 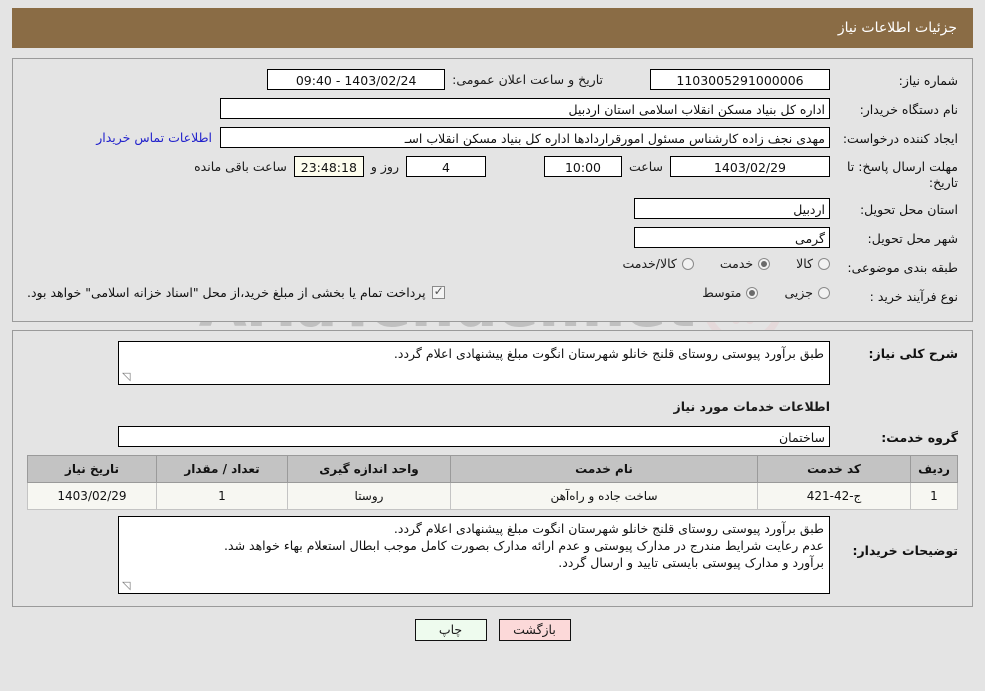 What do you see at coordinates (369, 469) in the screenshot?
I see `col-unit: واحد اندازه گیری` at bounding box center [369, 469].